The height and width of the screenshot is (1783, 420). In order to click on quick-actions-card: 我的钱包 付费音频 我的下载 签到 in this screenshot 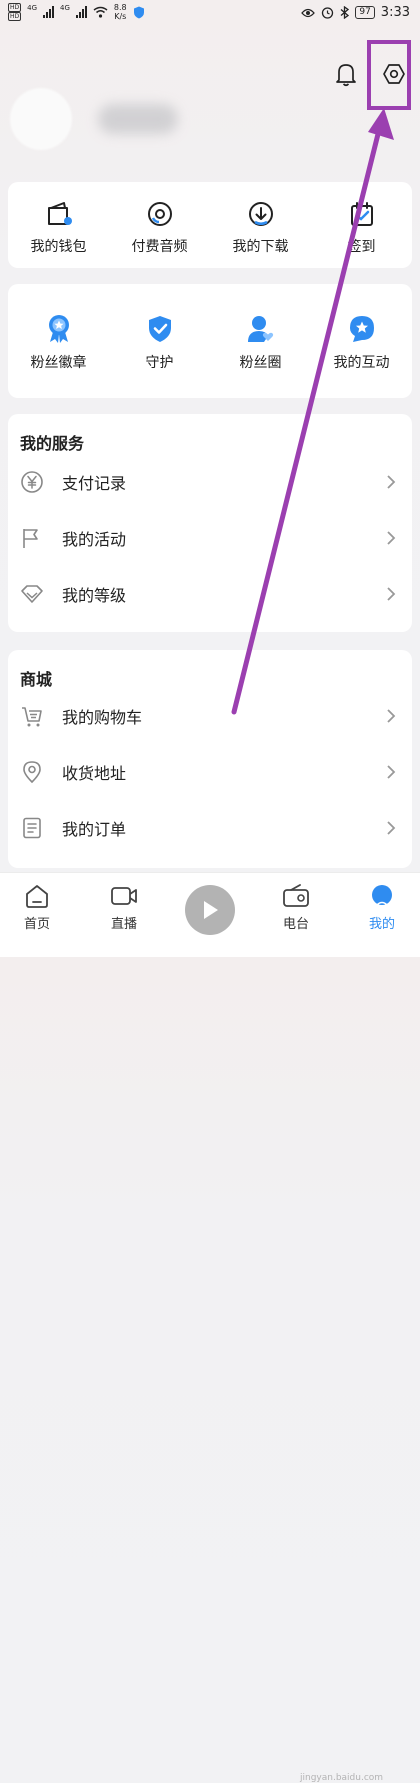, I will do `click(210, 225)`.